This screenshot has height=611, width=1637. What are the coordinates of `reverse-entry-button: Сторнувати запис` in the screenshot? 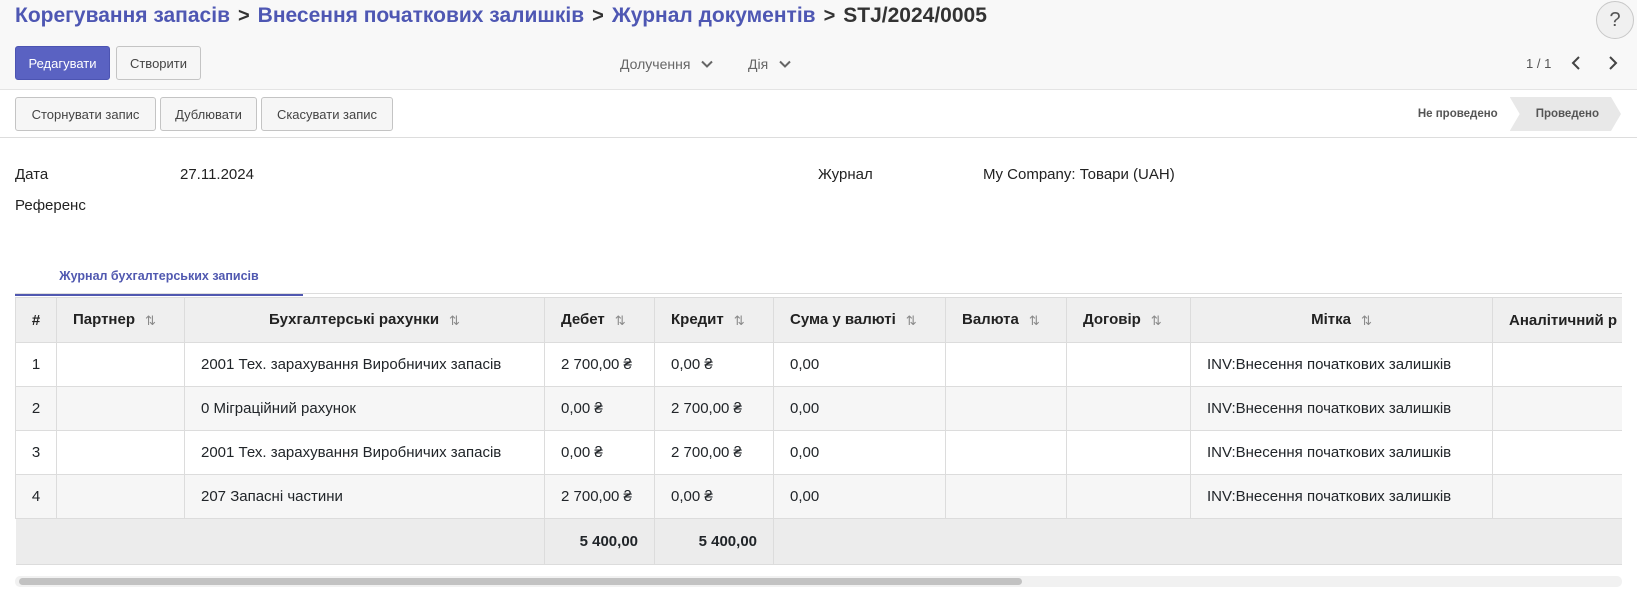 It's located at (85, 114).